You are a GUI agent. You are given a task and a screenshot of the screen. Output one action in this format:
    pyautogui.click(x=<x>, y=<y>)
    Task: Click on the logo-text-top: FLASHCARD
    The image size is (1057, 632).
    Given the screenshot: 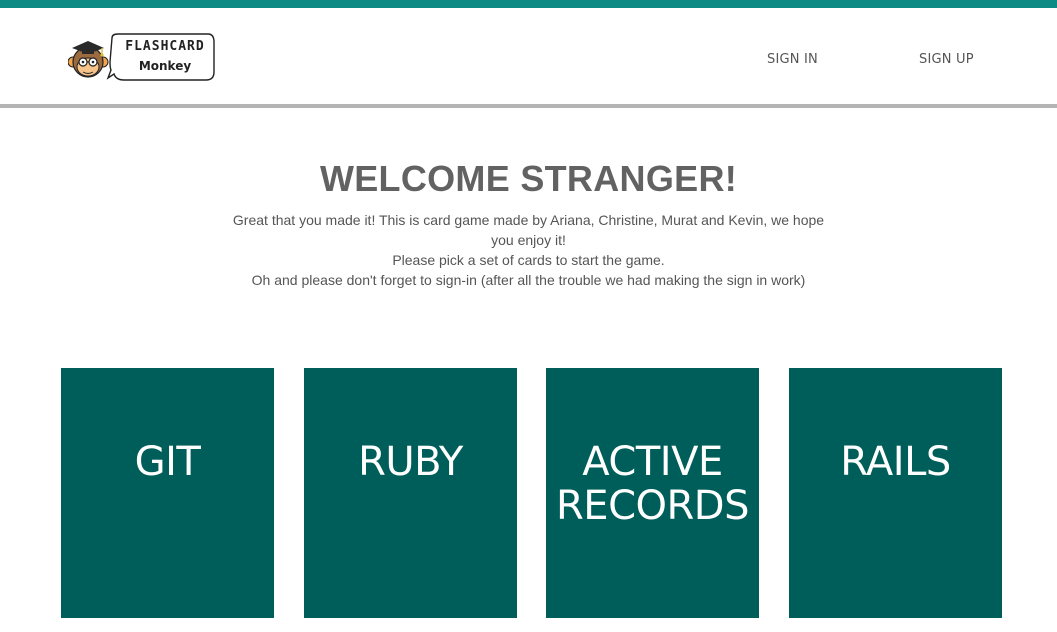 What is the action you would take?
    pyautogui.click(x=165, y=46)
    